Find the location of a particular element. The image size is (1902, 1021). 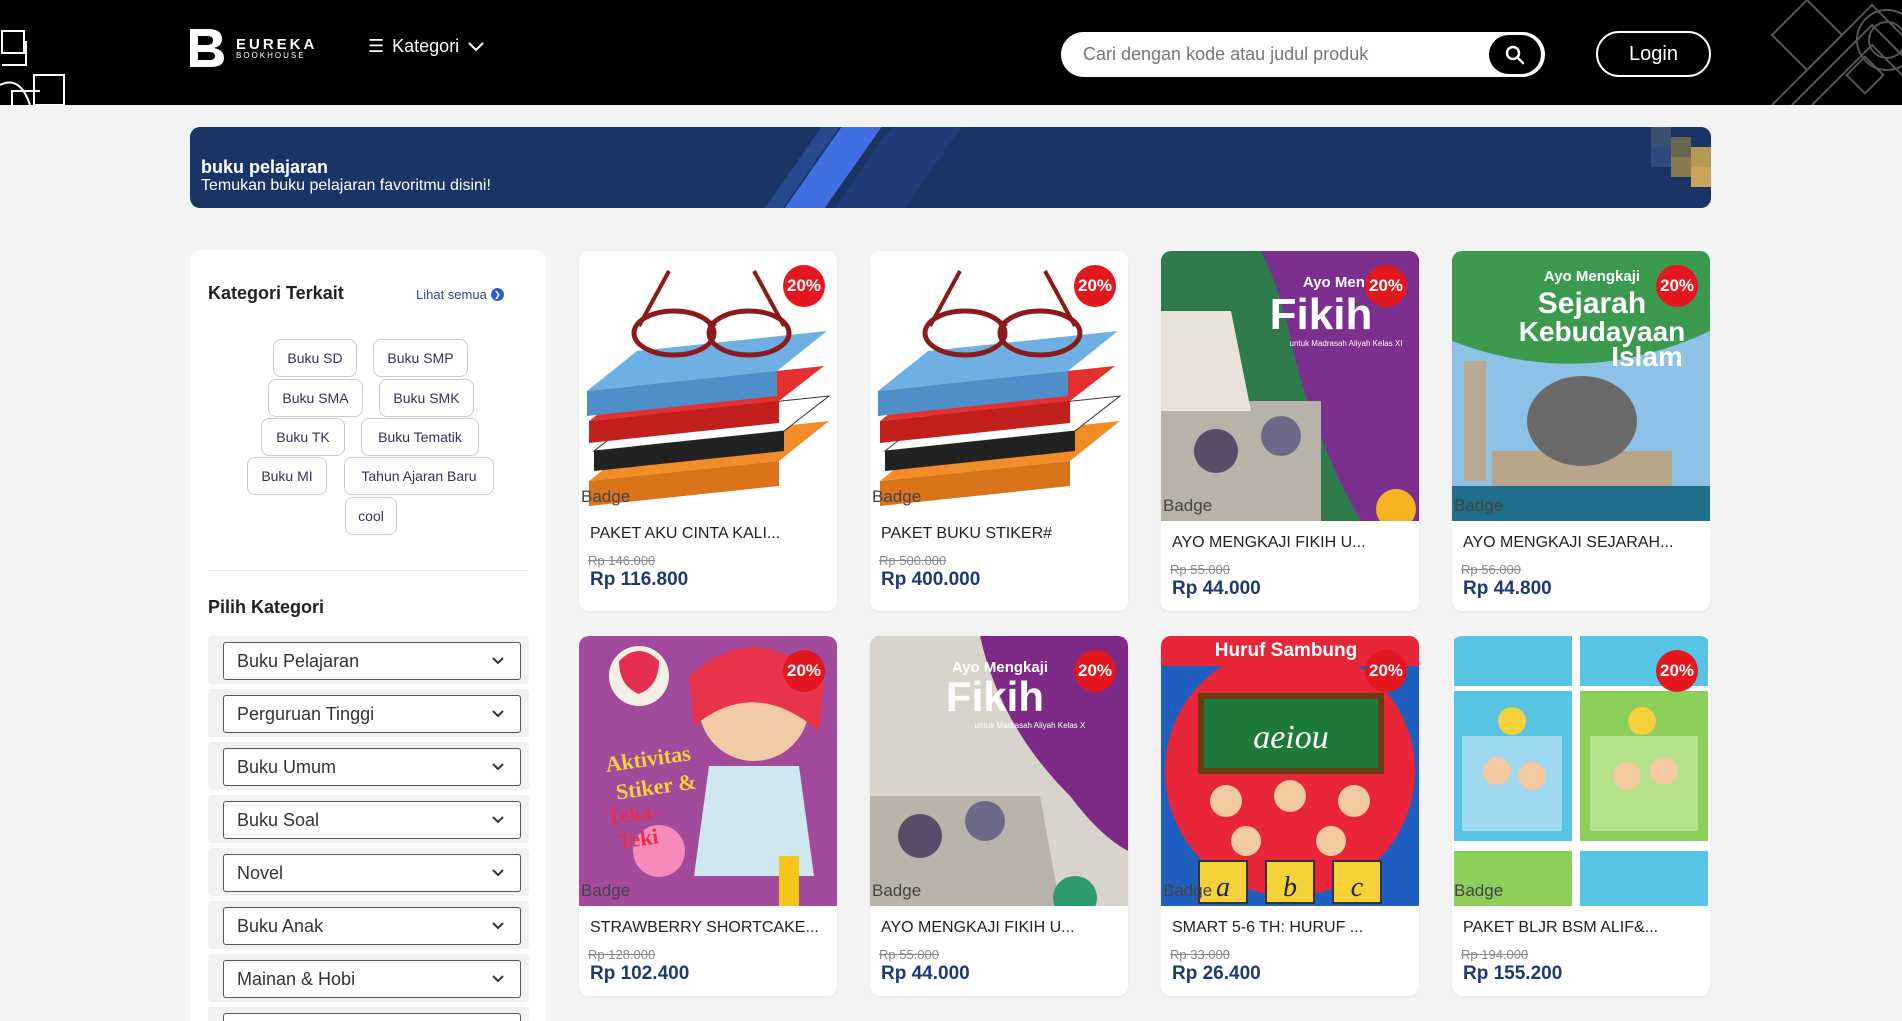

product-price: Rp 155.200 is located at coordinates (1513, 973).